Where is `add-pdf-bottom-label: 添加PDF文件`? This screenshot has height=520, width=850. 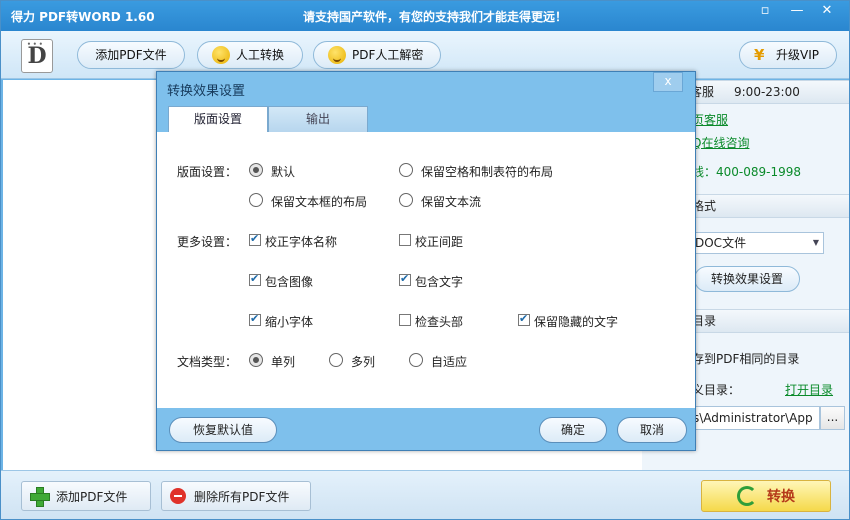 add-pdf-bottom-label: 添加PDF文件 is located at coordinates (92, 496).